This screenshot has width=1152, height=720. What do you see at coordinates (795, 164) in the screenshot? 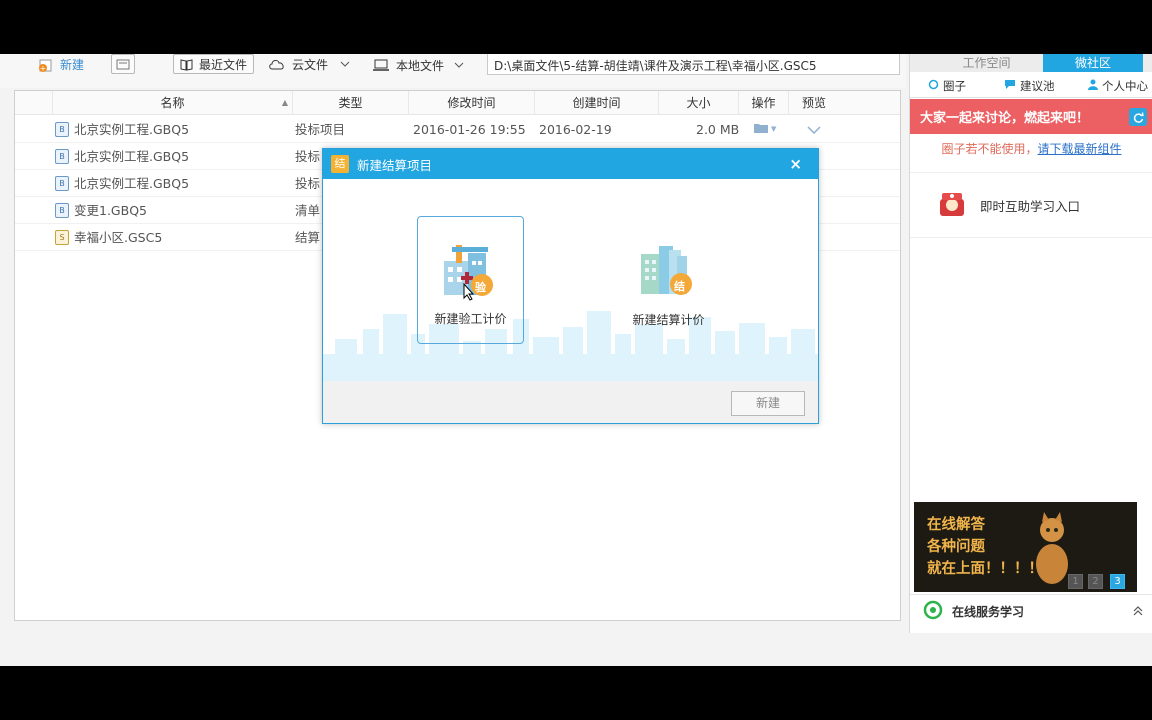
I see `close-icon: ×` at bounding box center [795, 164].